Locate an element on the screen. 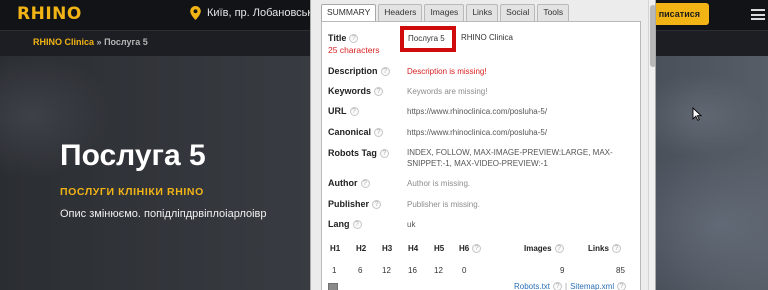 The image size is (768, 290). tab-images: Images is located at coordinates (444, 12).